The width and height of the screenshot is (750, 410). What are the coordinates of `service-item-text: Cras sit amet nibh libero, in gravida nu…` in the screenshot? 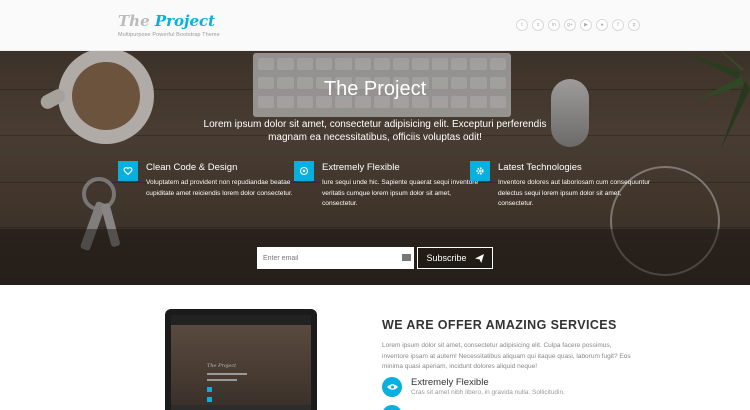 It's located at (488, 392).